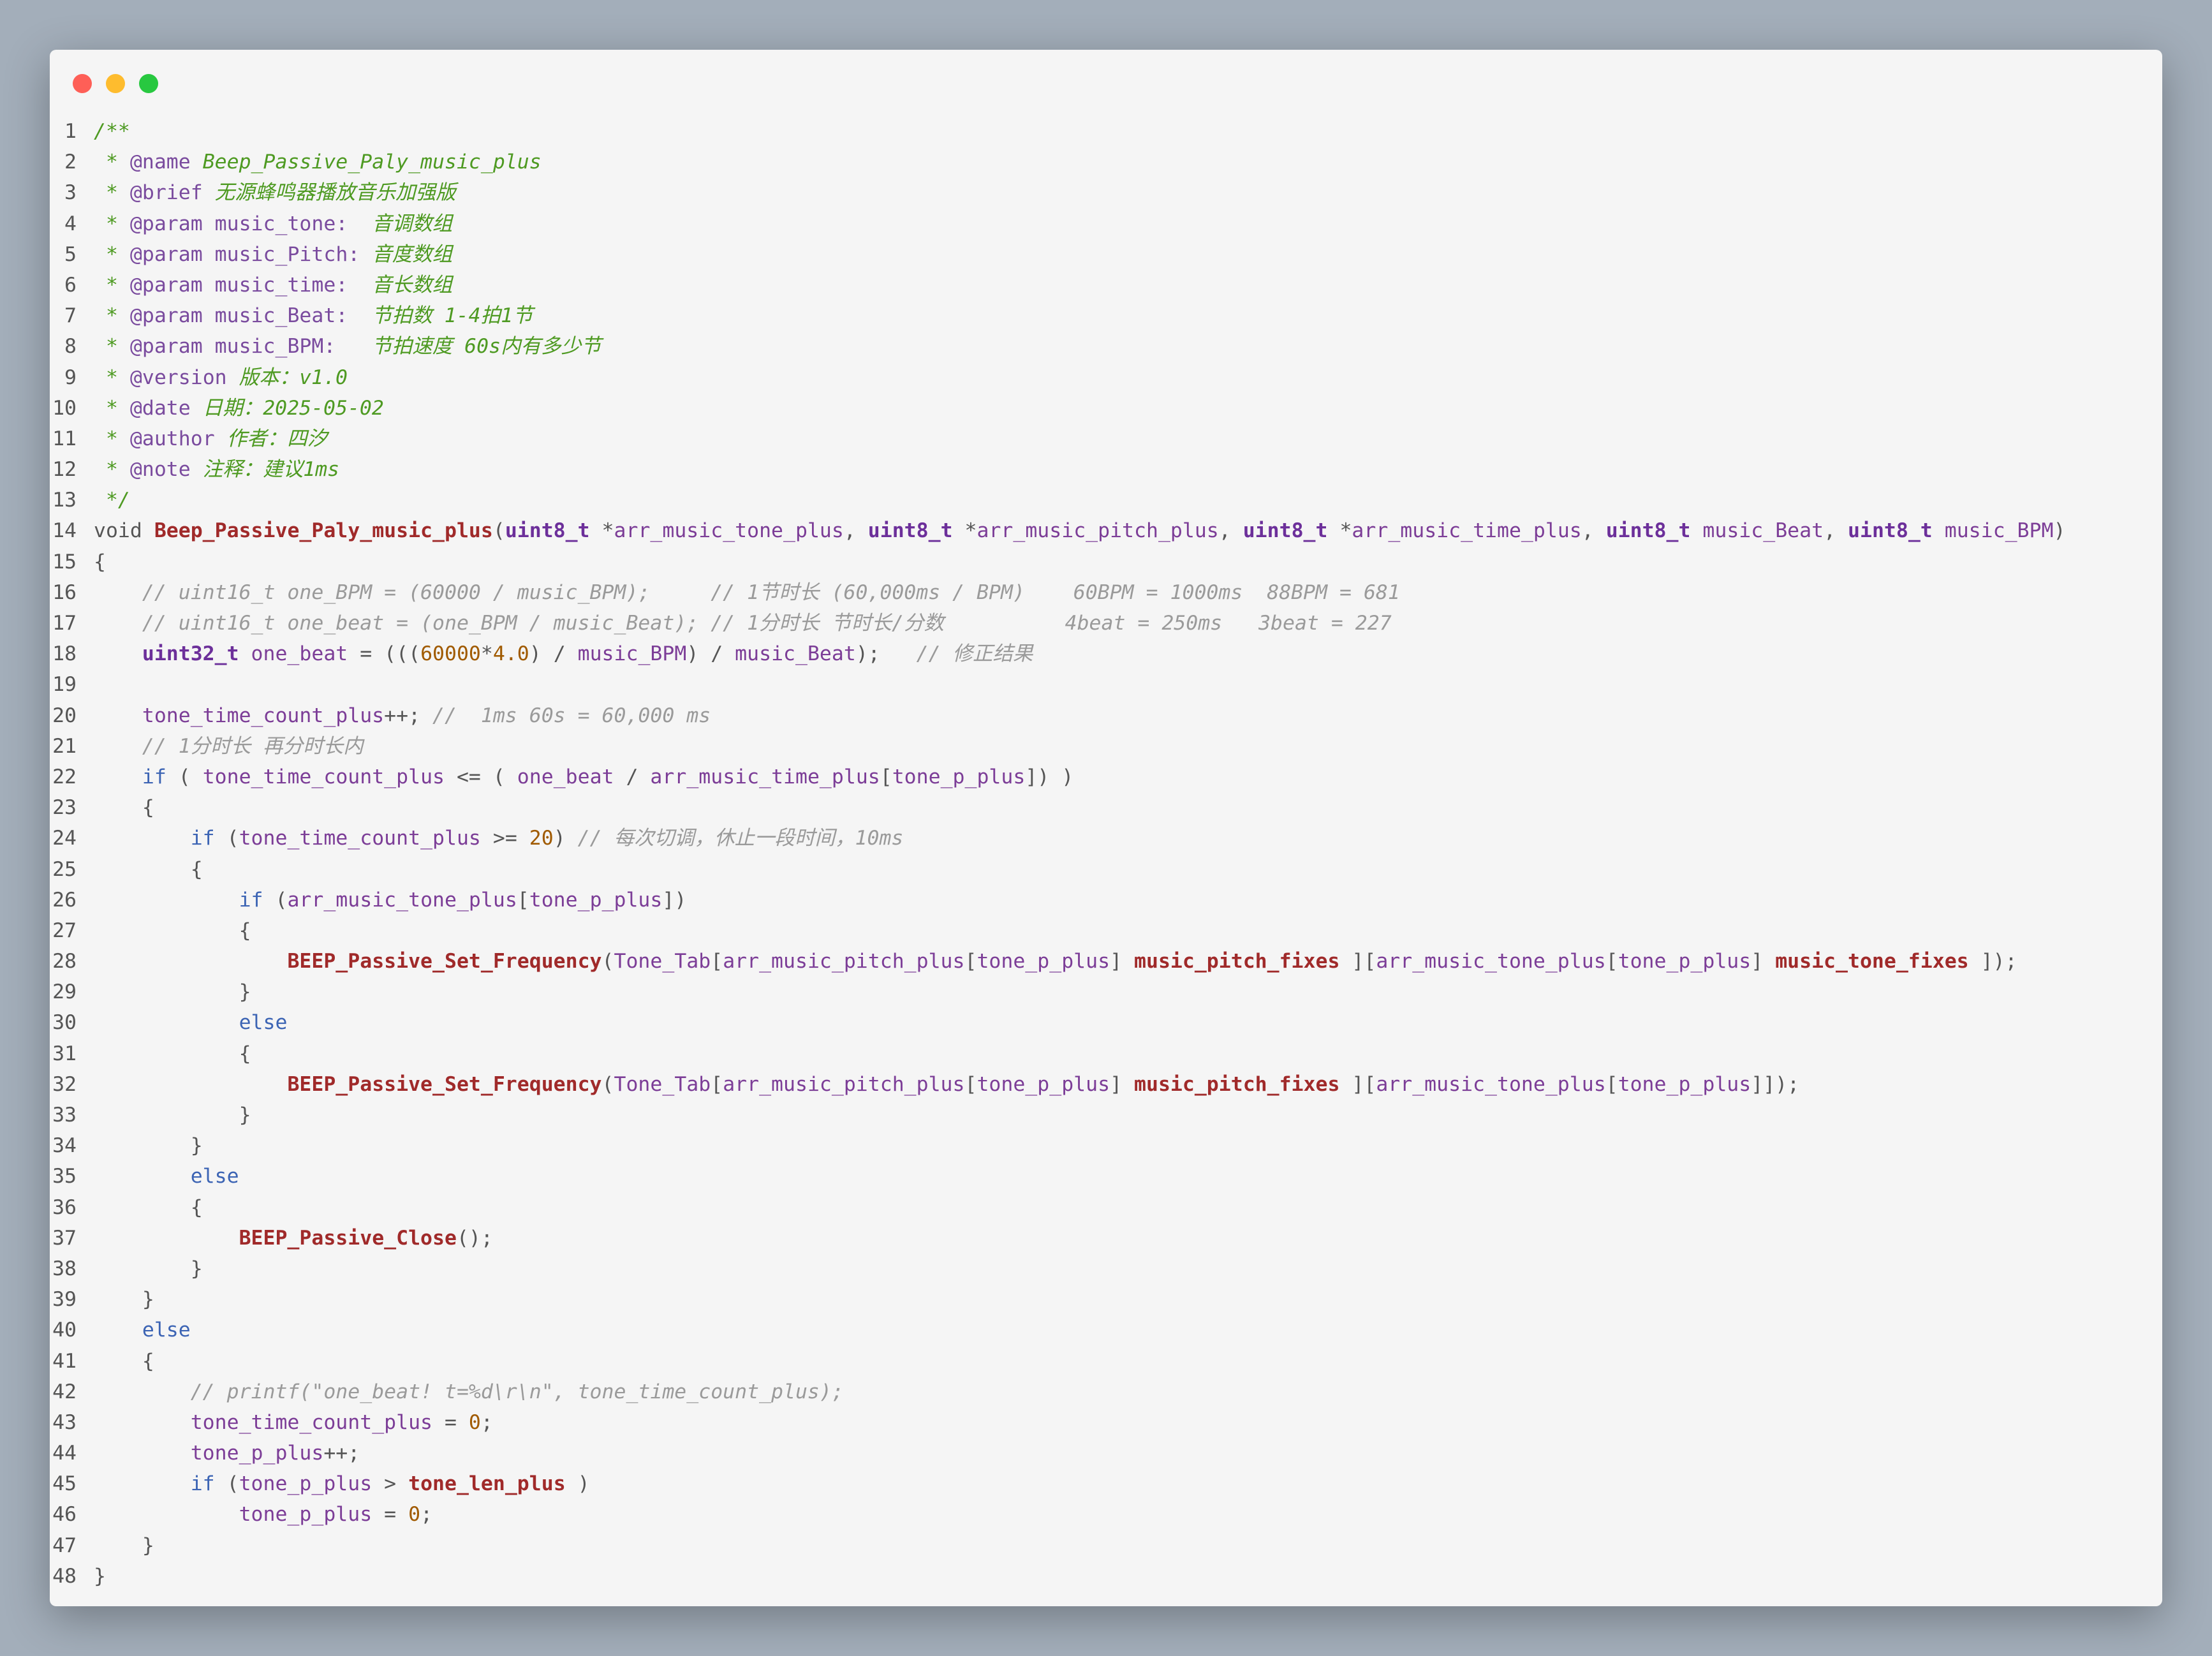 The image size is (2212, 1656). Describe the element at coordinates (505, 838) in the screenshot. I see `code-token: >=` at that location.